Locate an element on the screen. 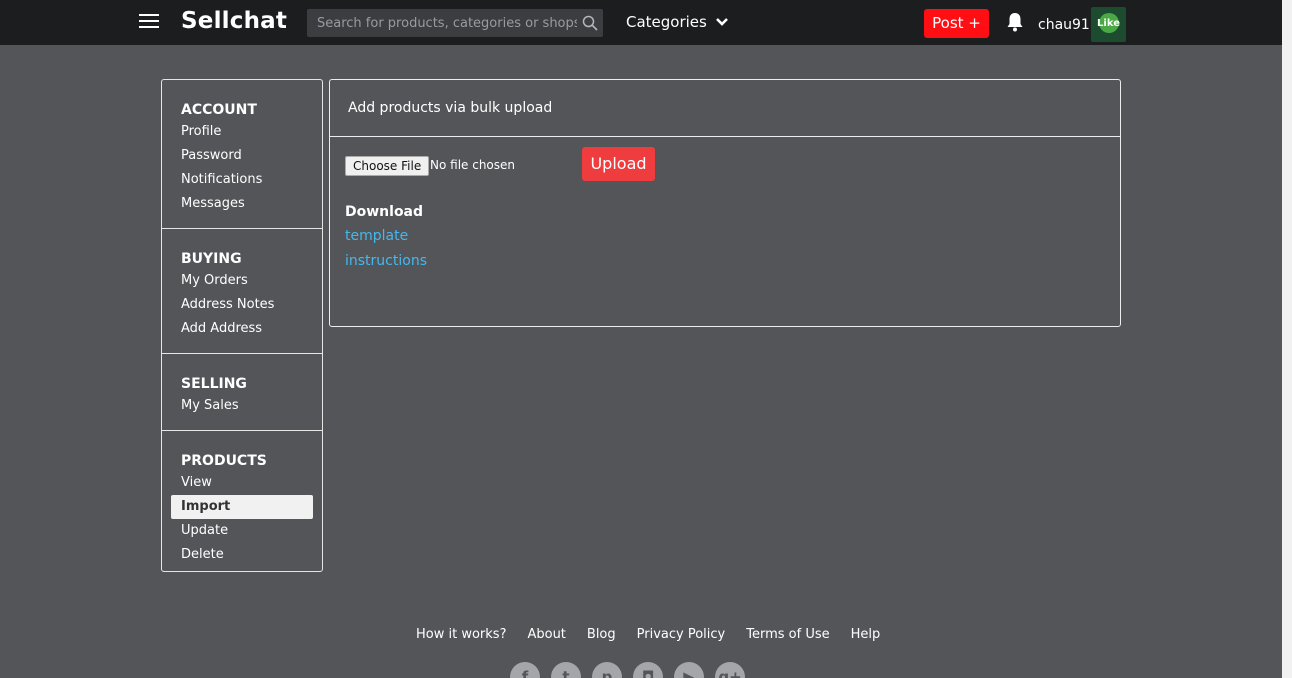 This screenshot has height=678, width=1292. section-title: SELLING is located at coordinates (214, 384).